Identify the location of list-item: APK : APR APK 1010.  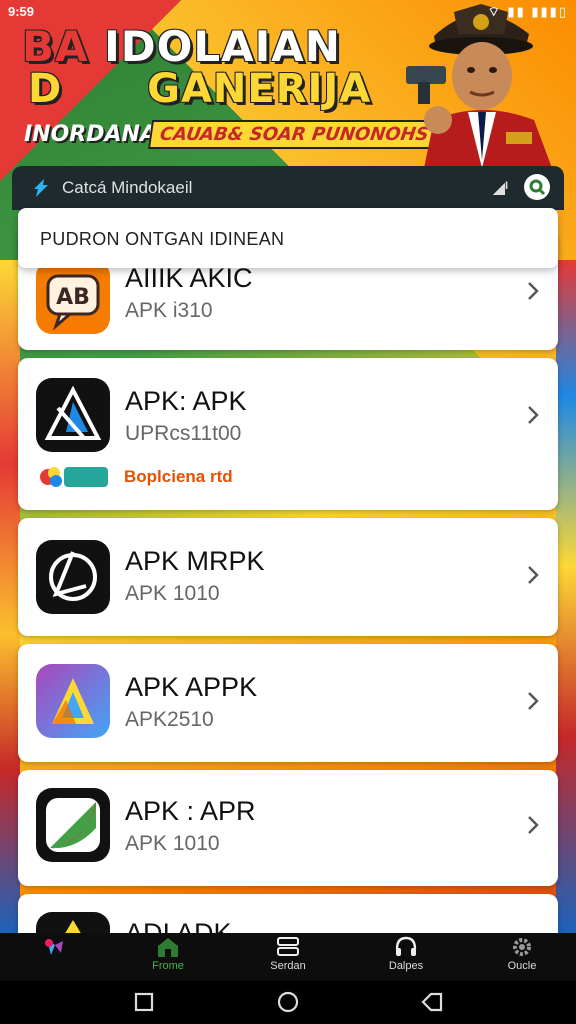
(288, 828).